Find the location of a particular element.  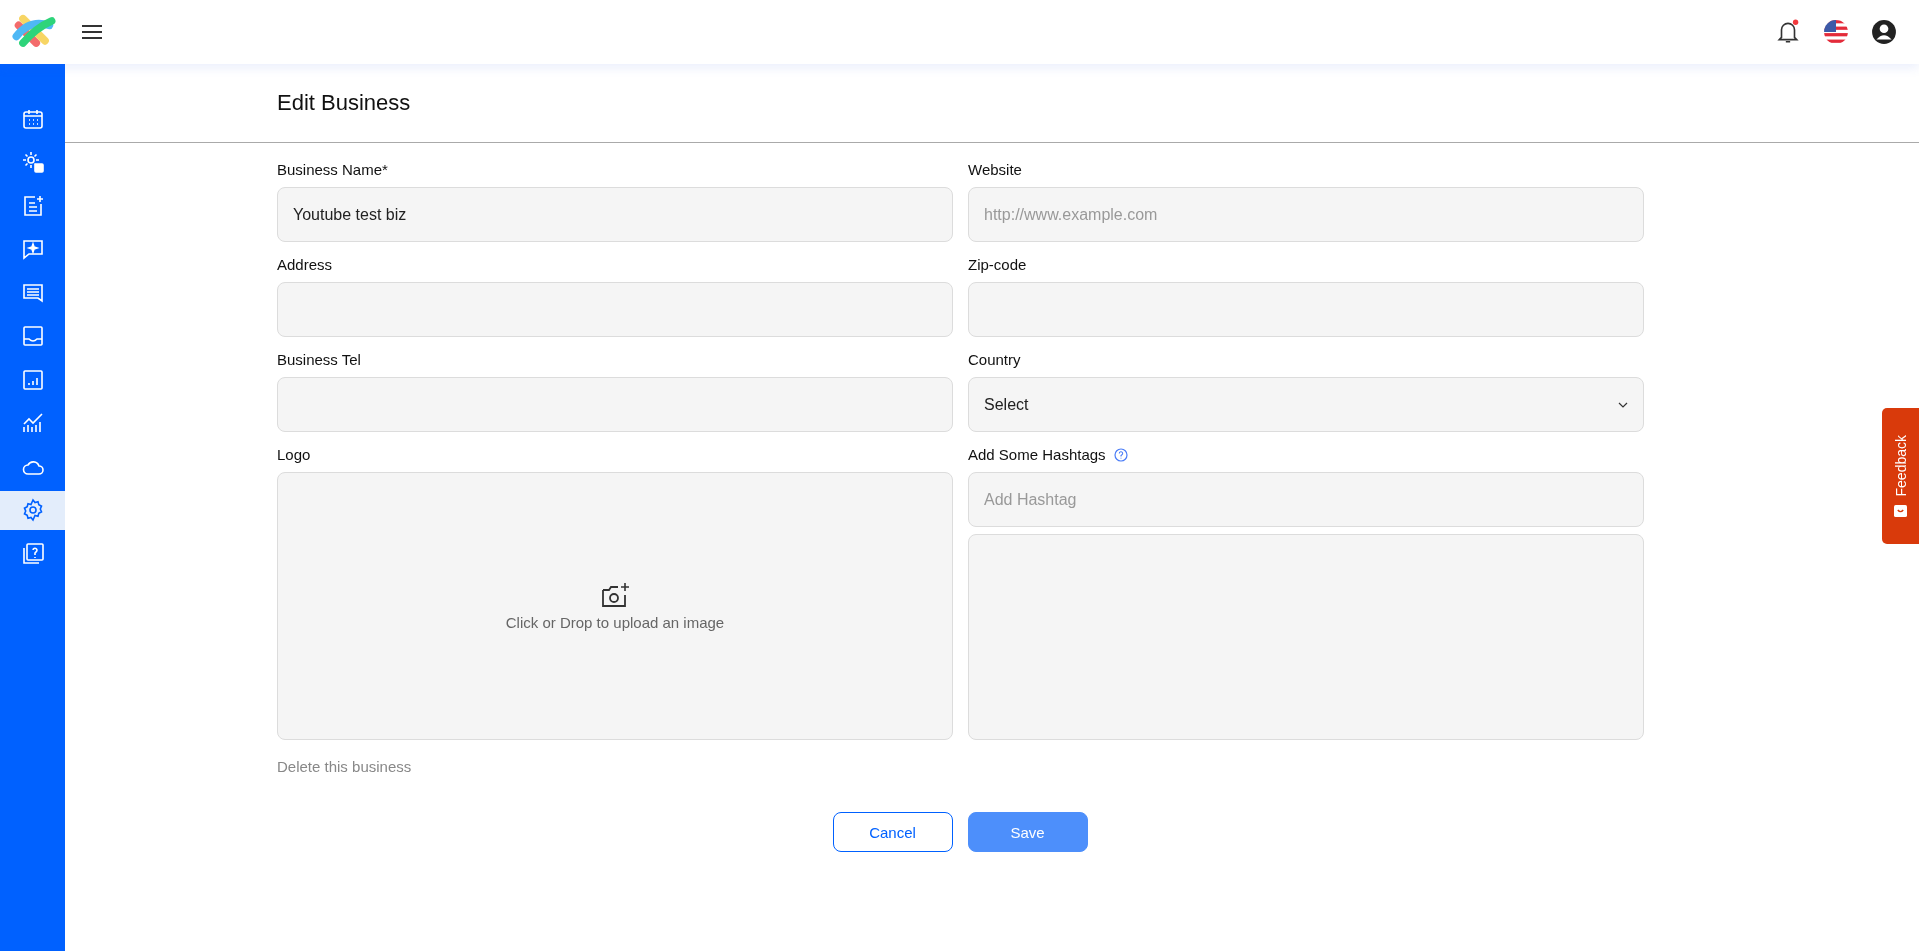

field-label: Add Some Hashtags is located at coordinates (1037, 454).